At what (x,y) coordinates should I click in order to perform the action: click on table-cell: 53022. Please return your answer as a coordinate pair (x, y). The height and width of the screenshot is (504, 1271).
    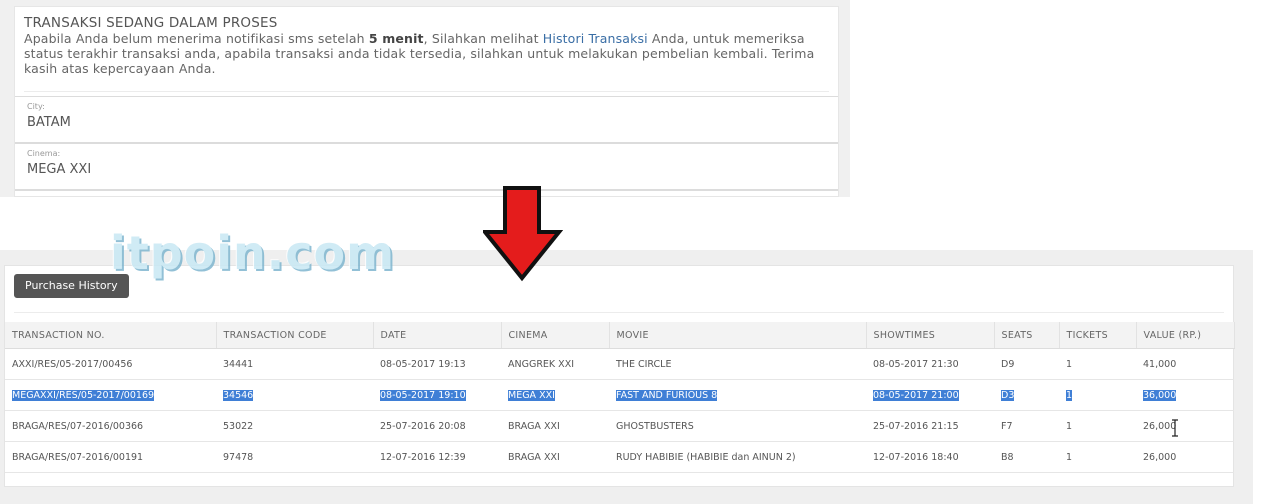
    Looking at the image, I should click on (294, 426).